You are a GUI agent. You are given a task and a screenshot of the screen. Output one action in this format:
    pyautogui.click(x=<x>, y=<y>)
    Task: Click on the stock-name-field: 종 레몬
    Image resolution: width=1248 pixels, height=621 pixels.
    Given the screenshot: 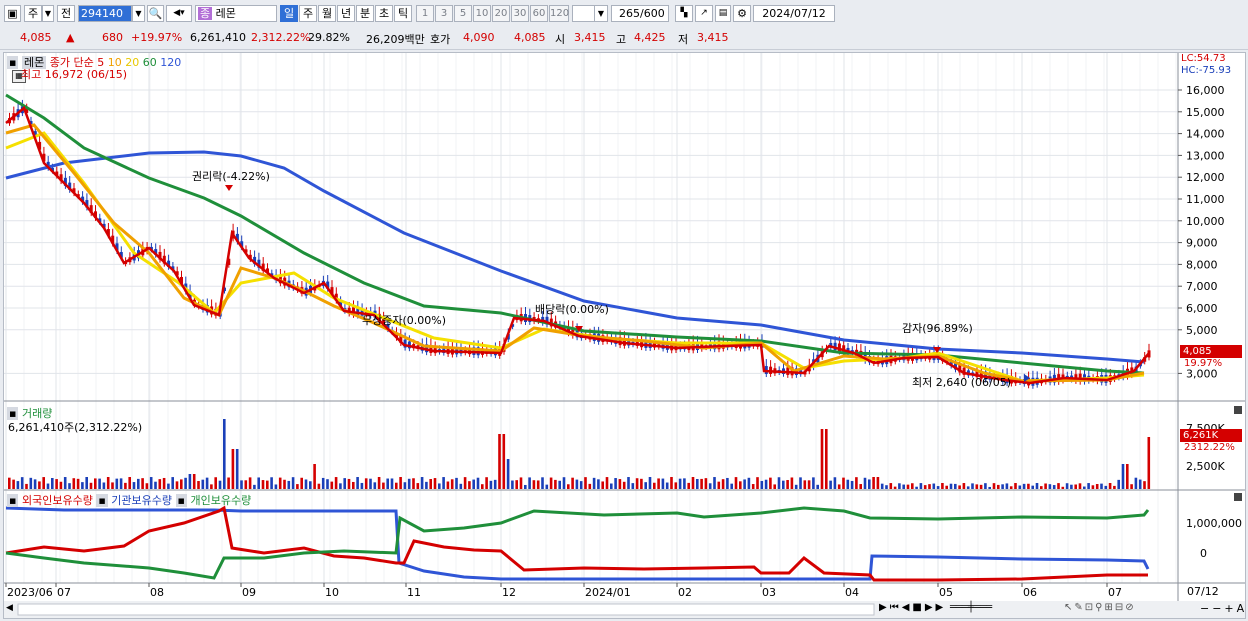 What is the action you would take?
    pyautogui.click(x=236, y=13)
    